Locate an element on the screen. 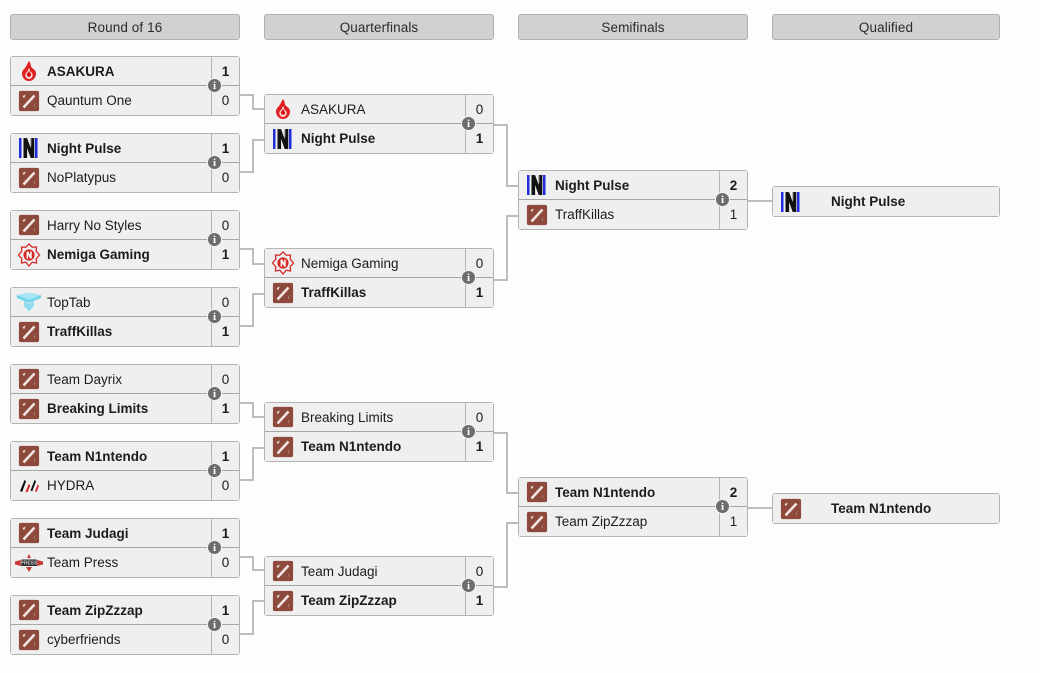 This screenshot has height=673, width=1040. match-row: Breaking Limits 1 is located at coordinates (125, 408).